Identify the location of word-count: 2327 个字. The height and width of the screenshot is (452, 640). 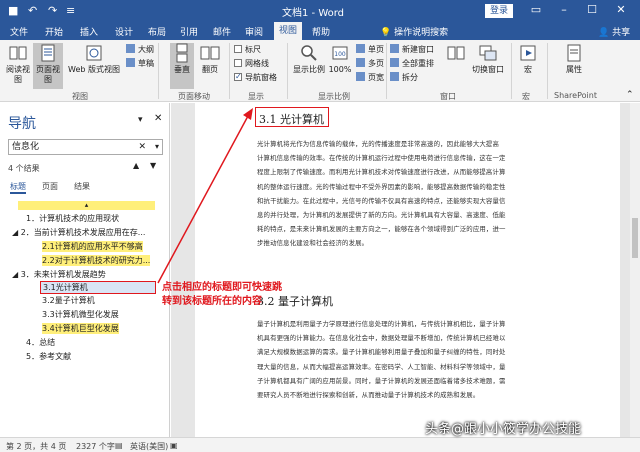
(95, 446).